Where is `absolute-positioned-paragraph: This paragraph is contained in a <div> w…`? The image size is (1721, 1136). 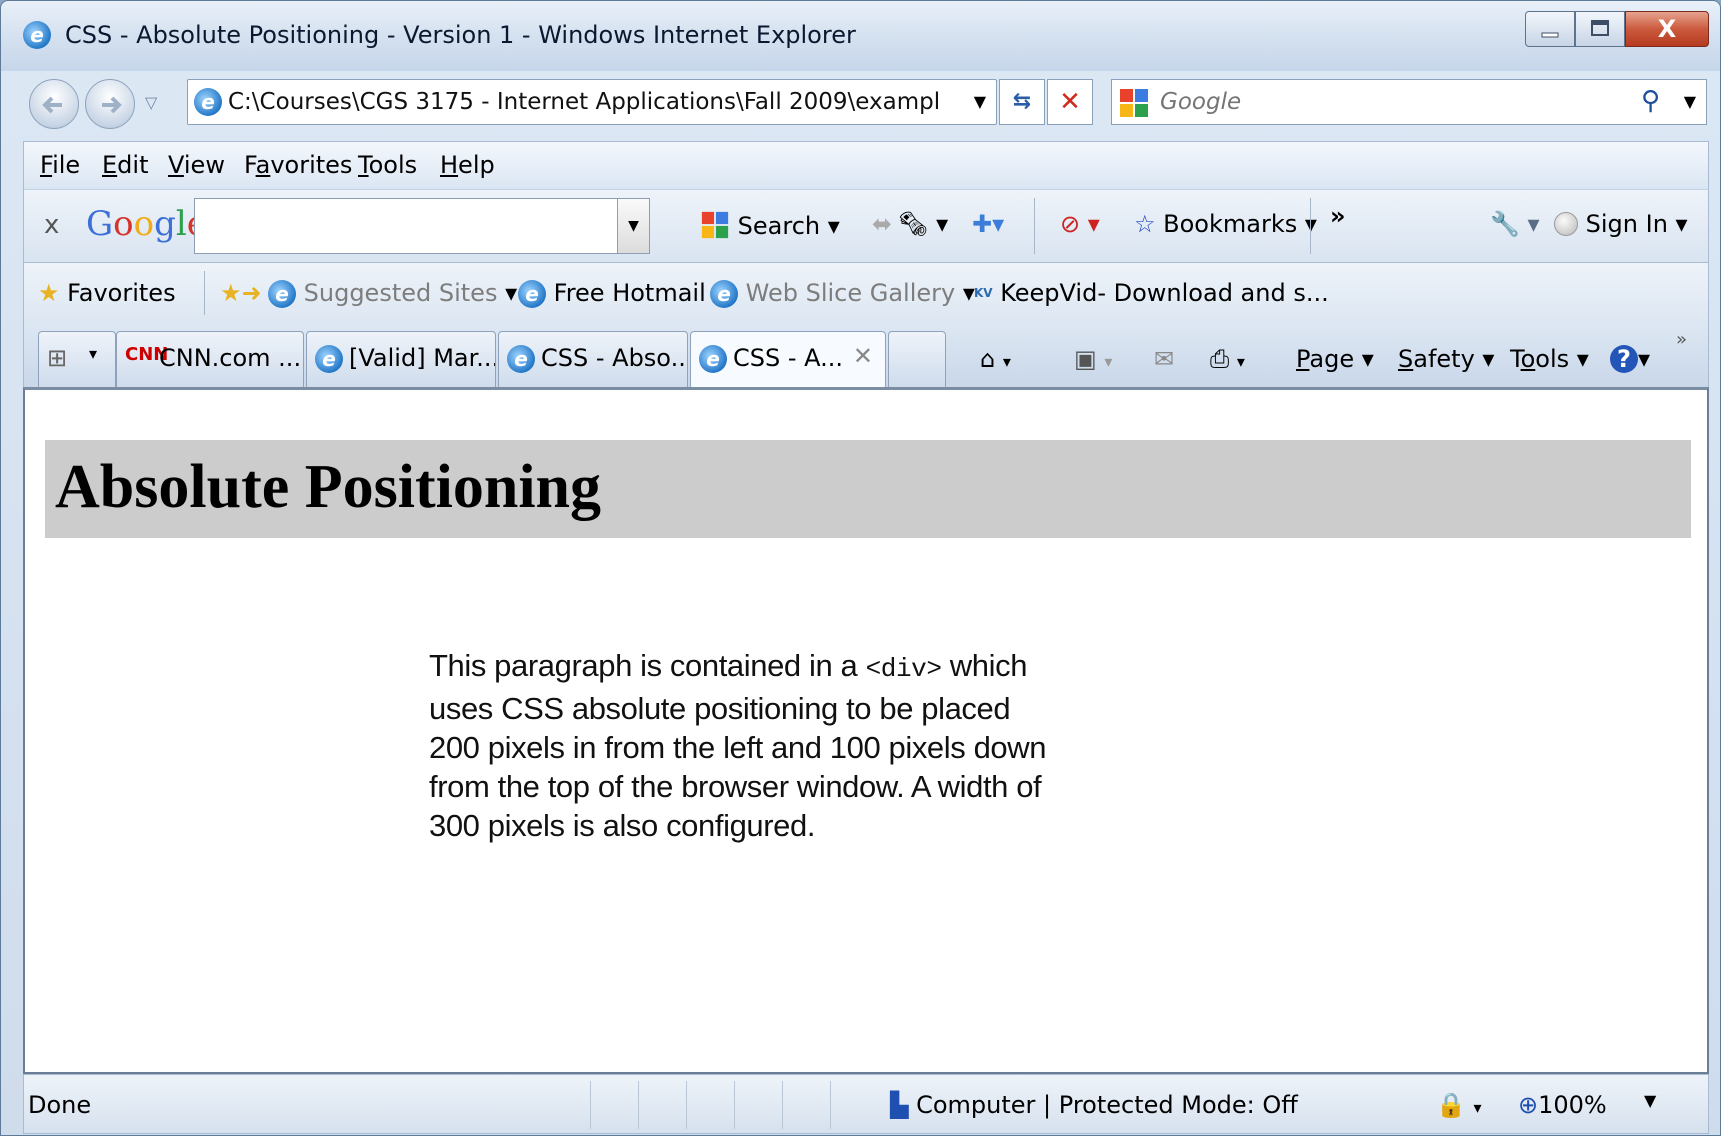 absolute-positioned-paragraph: This paragraph is contained in a <div> w… is located at coordinates (738, 745).